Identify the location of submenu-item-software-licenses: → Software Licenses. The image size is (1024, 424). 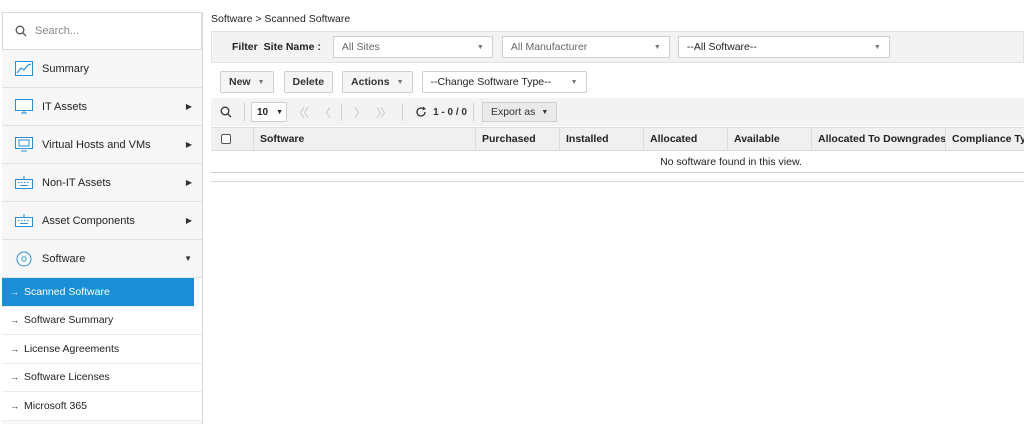
(102, 378).